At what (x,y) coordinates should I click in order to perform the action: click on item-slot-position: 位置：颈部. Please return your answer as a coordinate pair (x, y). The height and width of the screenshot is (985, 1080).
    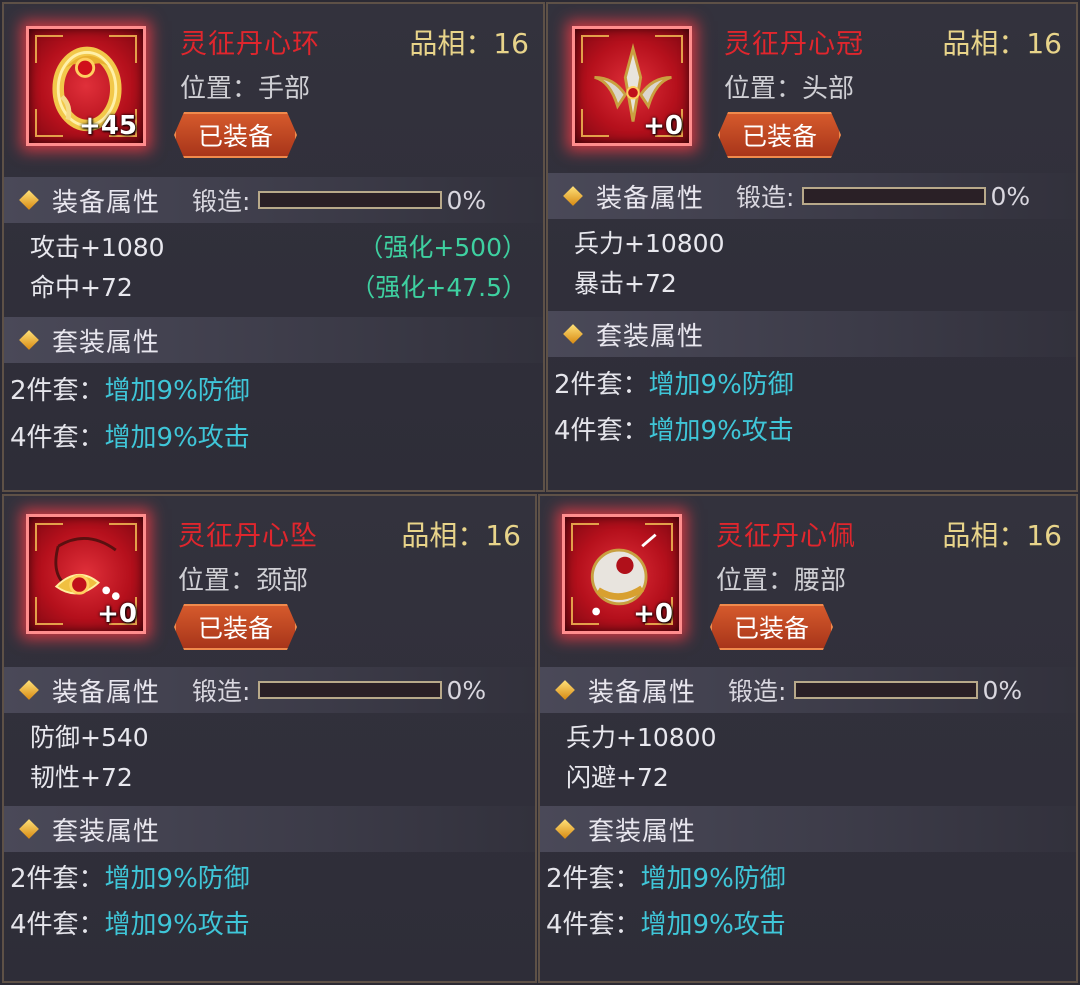
    Looking at the image, I should click on (243, 581).